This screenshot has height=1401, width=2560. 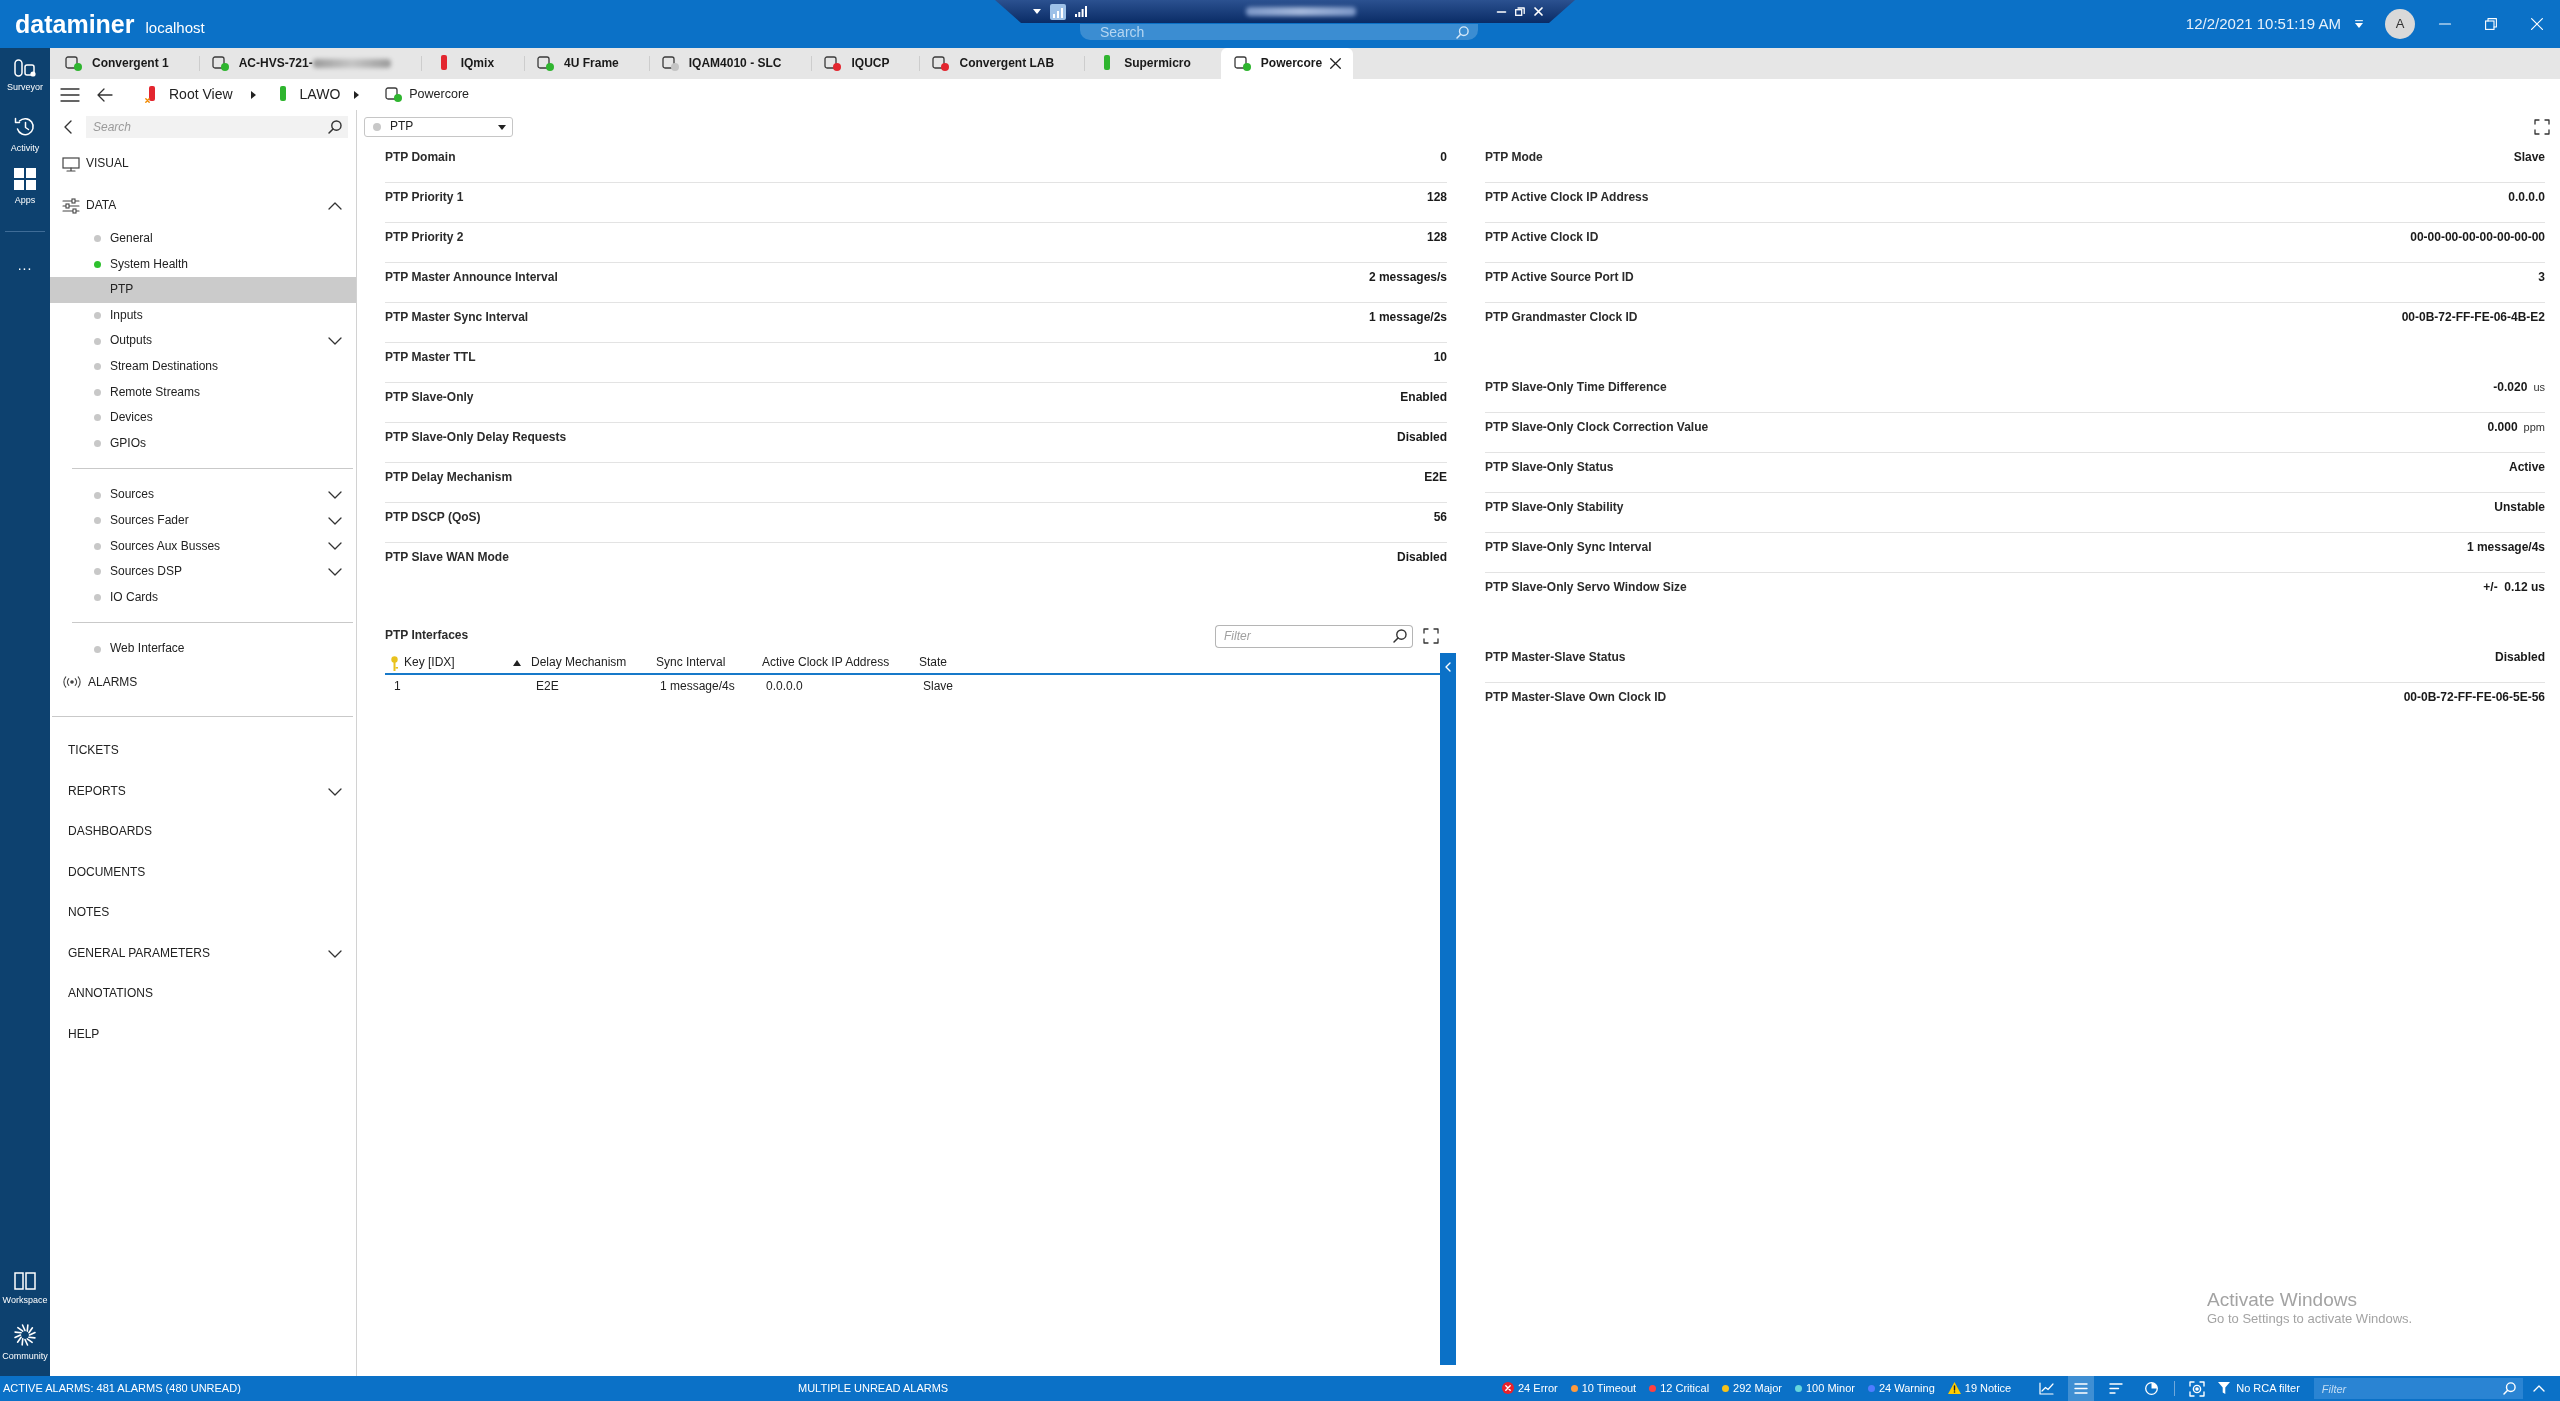 I want to click on sidebar-item: Stream Destinations, so click(x=203, y=366).